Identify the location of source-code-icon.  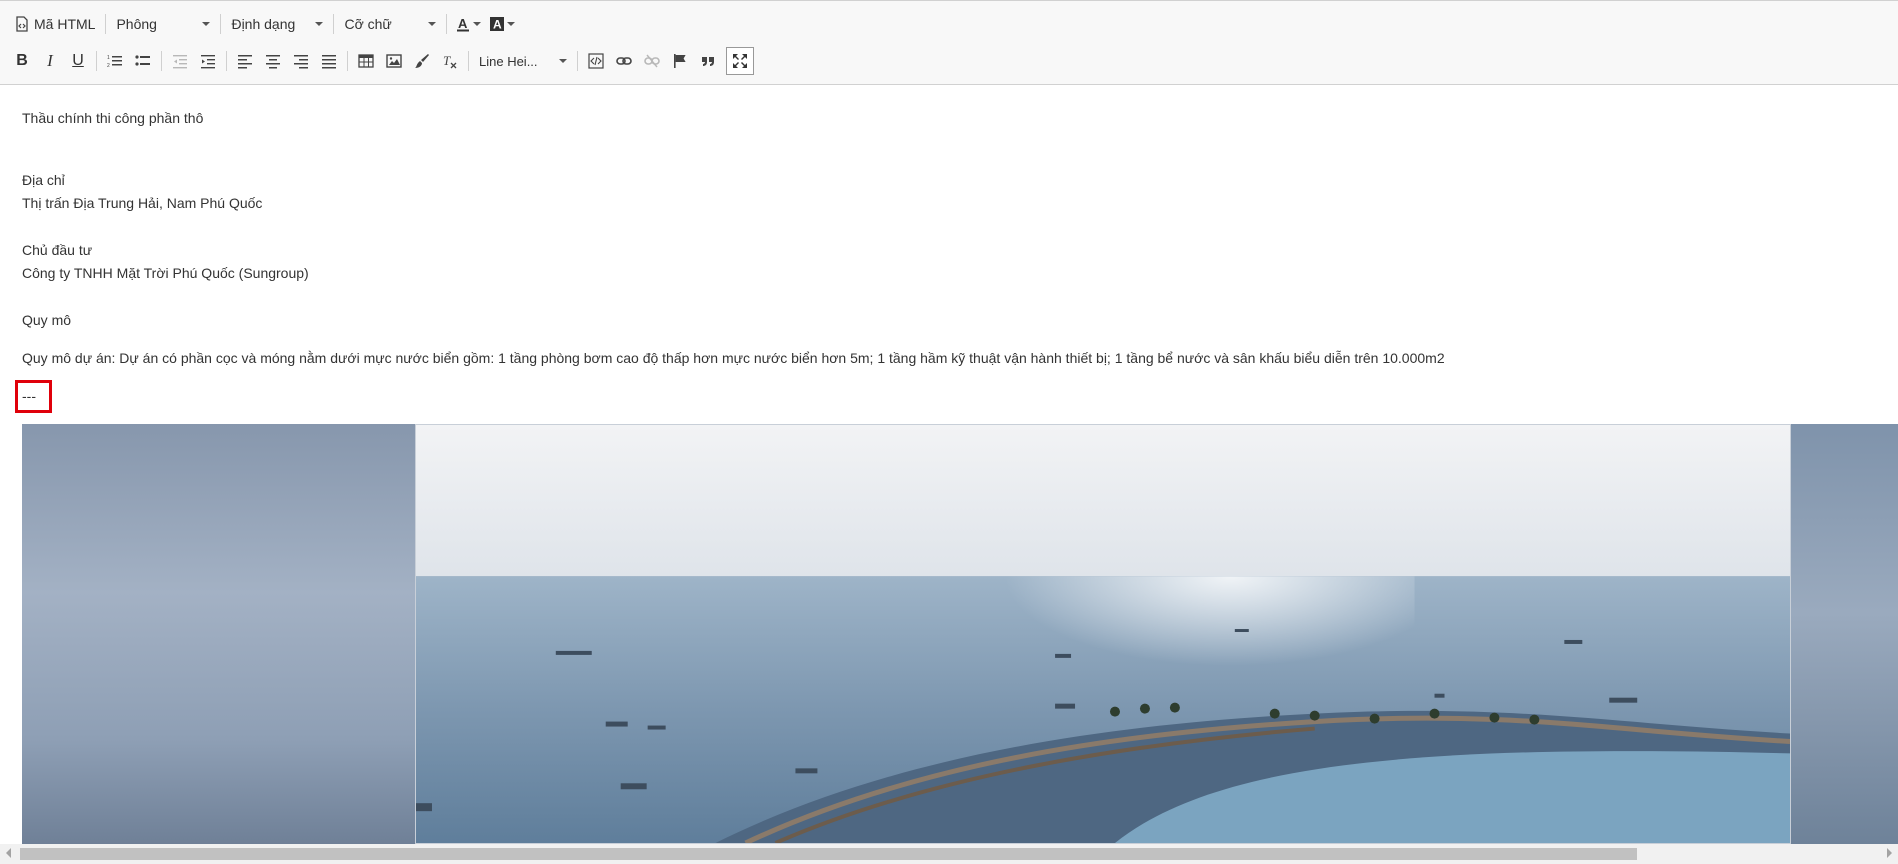
(22, 24).